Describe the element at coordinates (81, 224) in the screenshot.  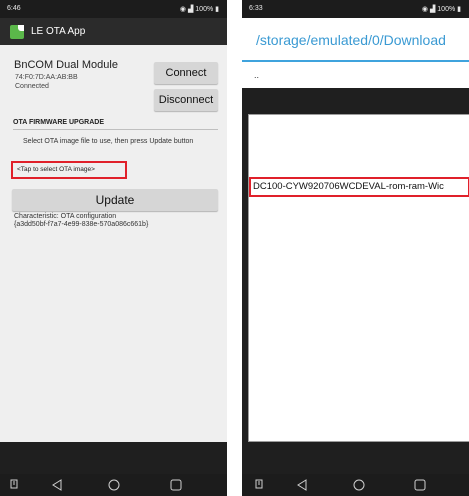
I see `characteristic-uuid: {a3dd50bf-f7a7-4e99-838e-570a086c661b}` at that location.